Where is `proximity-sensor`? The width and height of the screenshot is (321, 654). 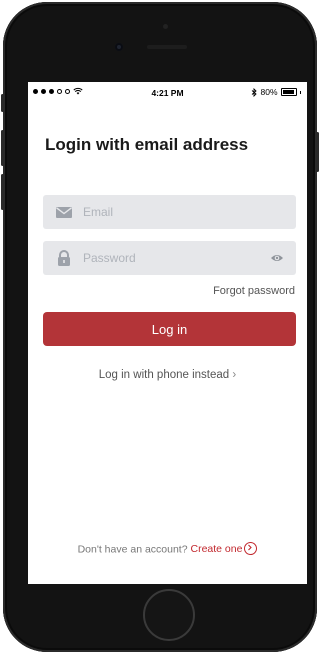 proximity-sensor is located at coordinates (165, 26).